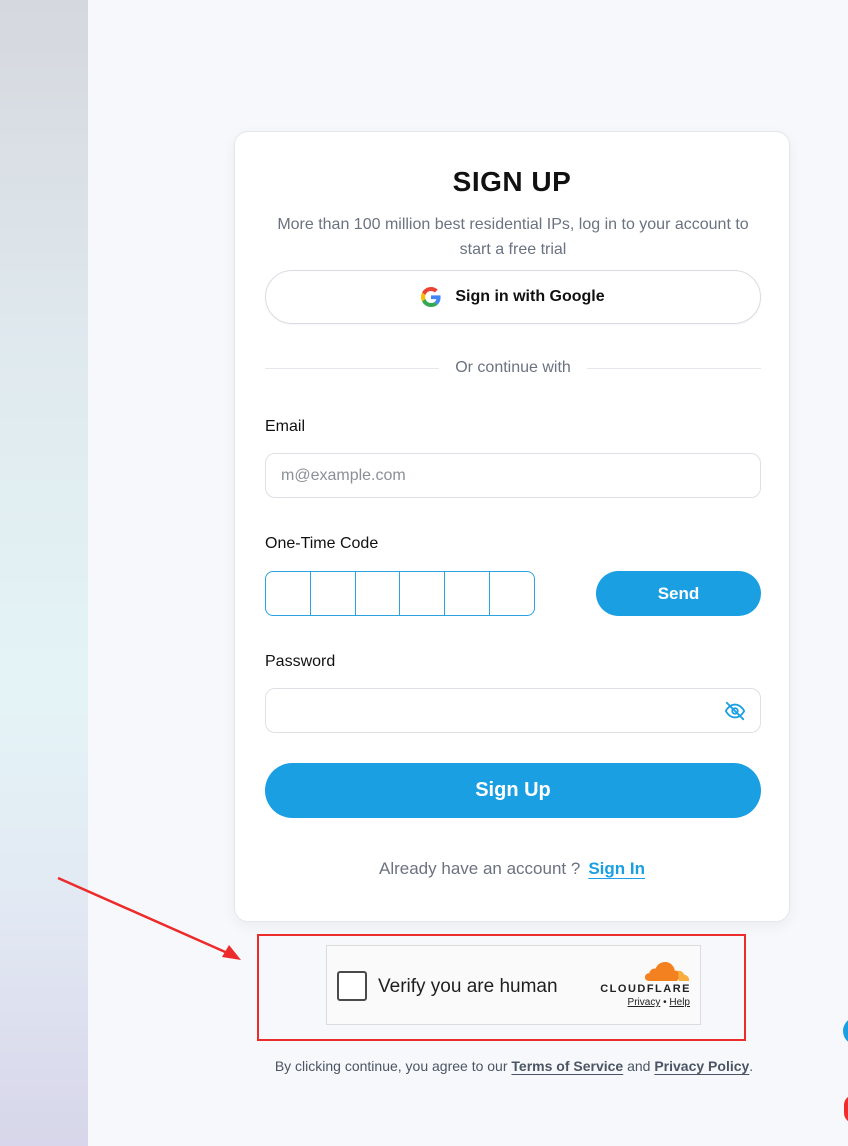 Image resolution: width=848 pixels, height=1146 pixels. What do you see at coordinates (567, 1066) in the screenshot?
I see `terms-of-service-link: Terms of Service` at bounding box center [567, 1066].